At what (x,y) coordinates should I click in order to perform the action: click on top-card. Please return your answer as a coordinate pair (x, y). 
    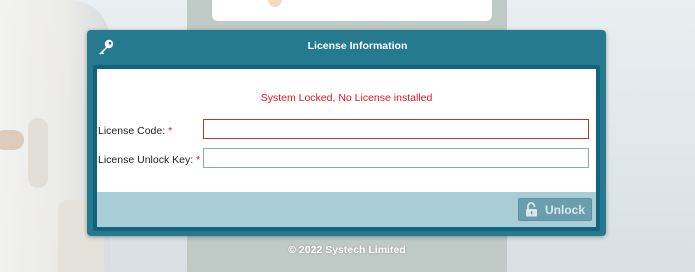
    Looking at the image, I should click on (352, 10).